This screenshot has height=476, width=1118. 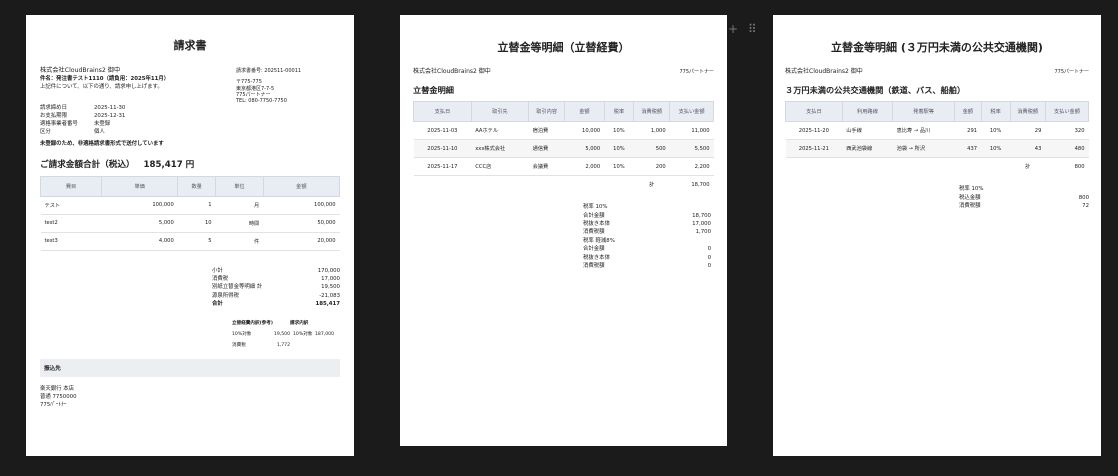 I want to click on table-row: 2025-11-20 山手線 恵比寿 → 品川 291 10% 29 320, so click(x=937, y=131).